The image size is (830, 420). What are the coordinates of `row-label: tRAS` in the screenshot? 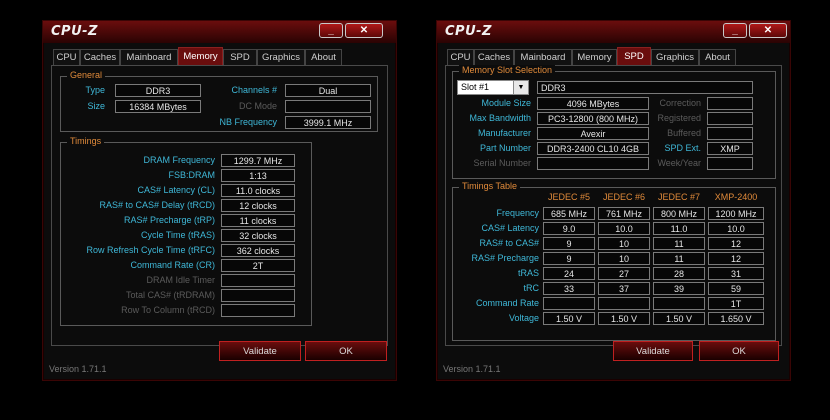 It's located at (528, 273).